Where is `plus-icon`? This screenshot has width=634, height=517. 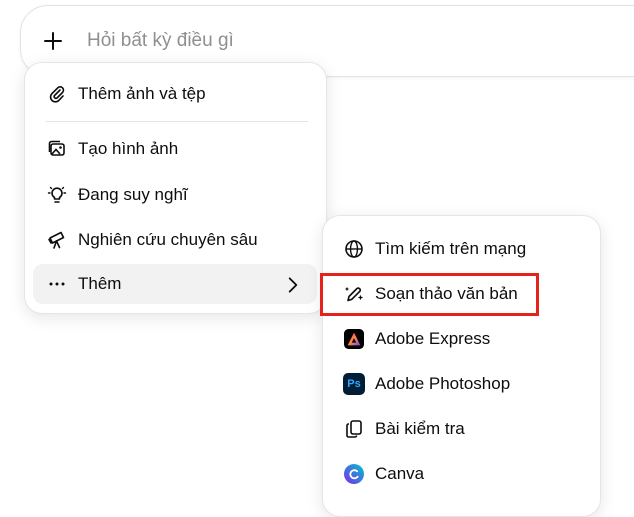
plus-icon is located at coordinates (53, 41).